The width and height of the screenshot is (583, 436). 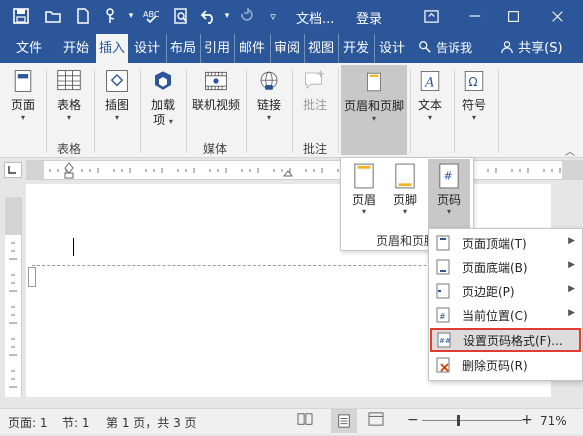 I want to click on new-comment-button: 批注, so click(x=315, y=89).